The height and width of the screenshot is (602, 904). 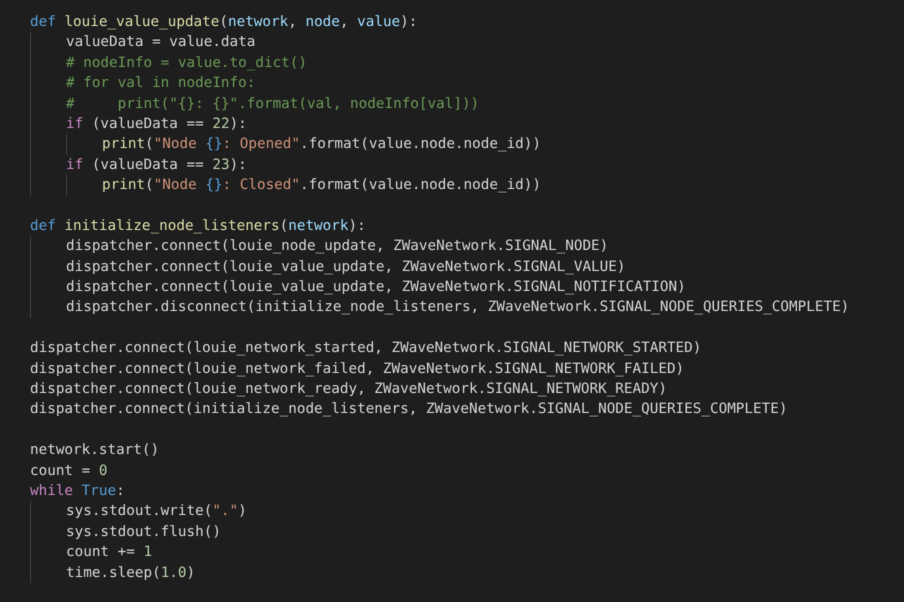 I want to click on code-line: valueData = value.data, so click(x=161, y=42).